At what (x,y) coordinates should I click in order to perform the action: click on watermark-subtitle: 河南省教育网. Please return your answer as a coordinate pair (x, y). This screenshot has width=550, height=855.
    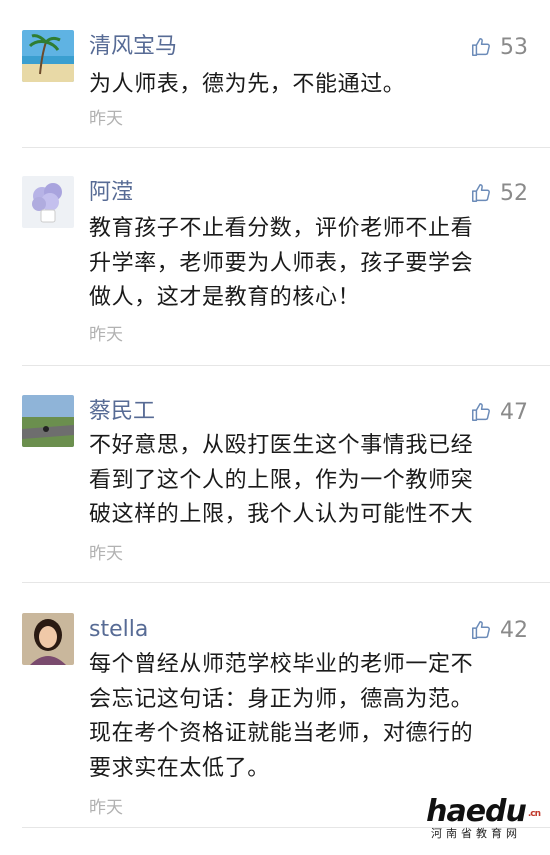
    Looking at the image, I should click on (476, 833).